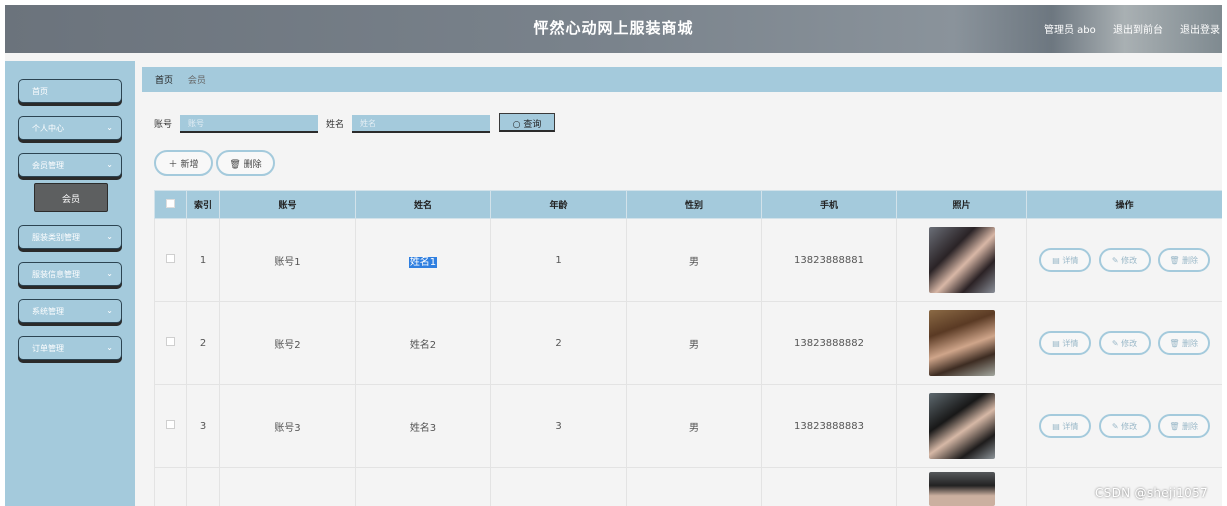 This screenshot has height=506, width=1227. I want to click on sidebar-item-label: 会员管理, so click(48, 165).